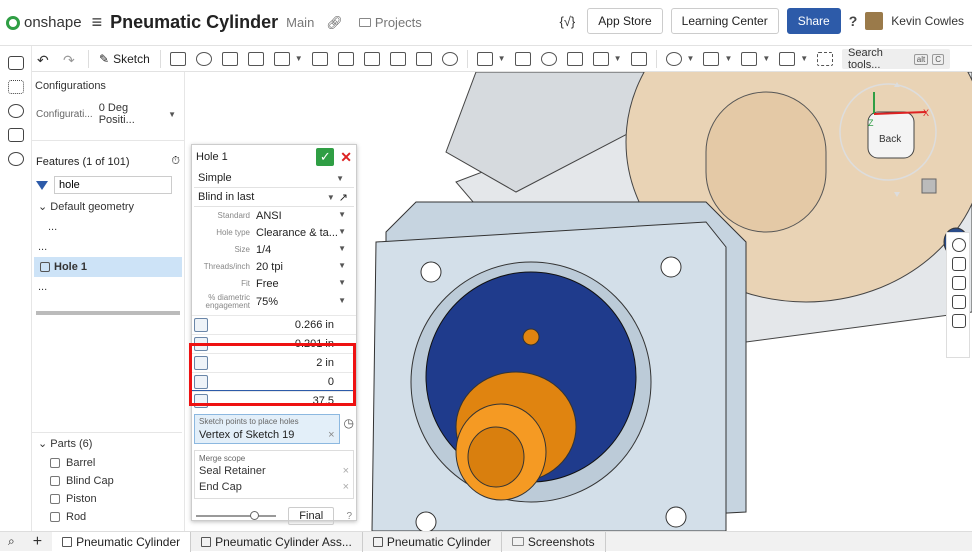 The height and width of the screenshot is (552, 972). What do you see at coordinates (16, 87) in the screenshot?
I see `insert-icon` at bounding box center [16, 87].